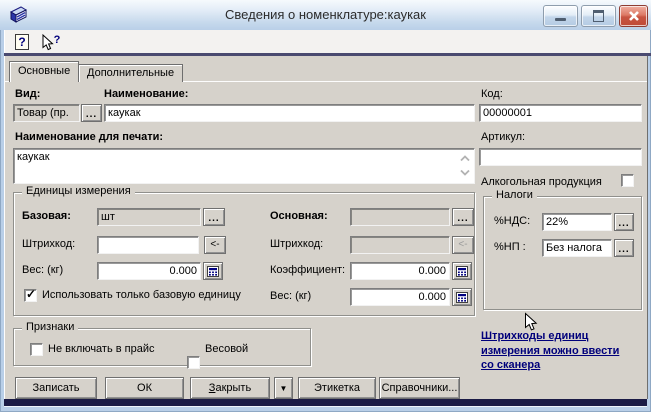 The height and width of the screenshot is (412, 651). What do you see at coordinates (56, 388) in the screenshot?
I see `save-button: Записать` at bounding box center [56, 388].